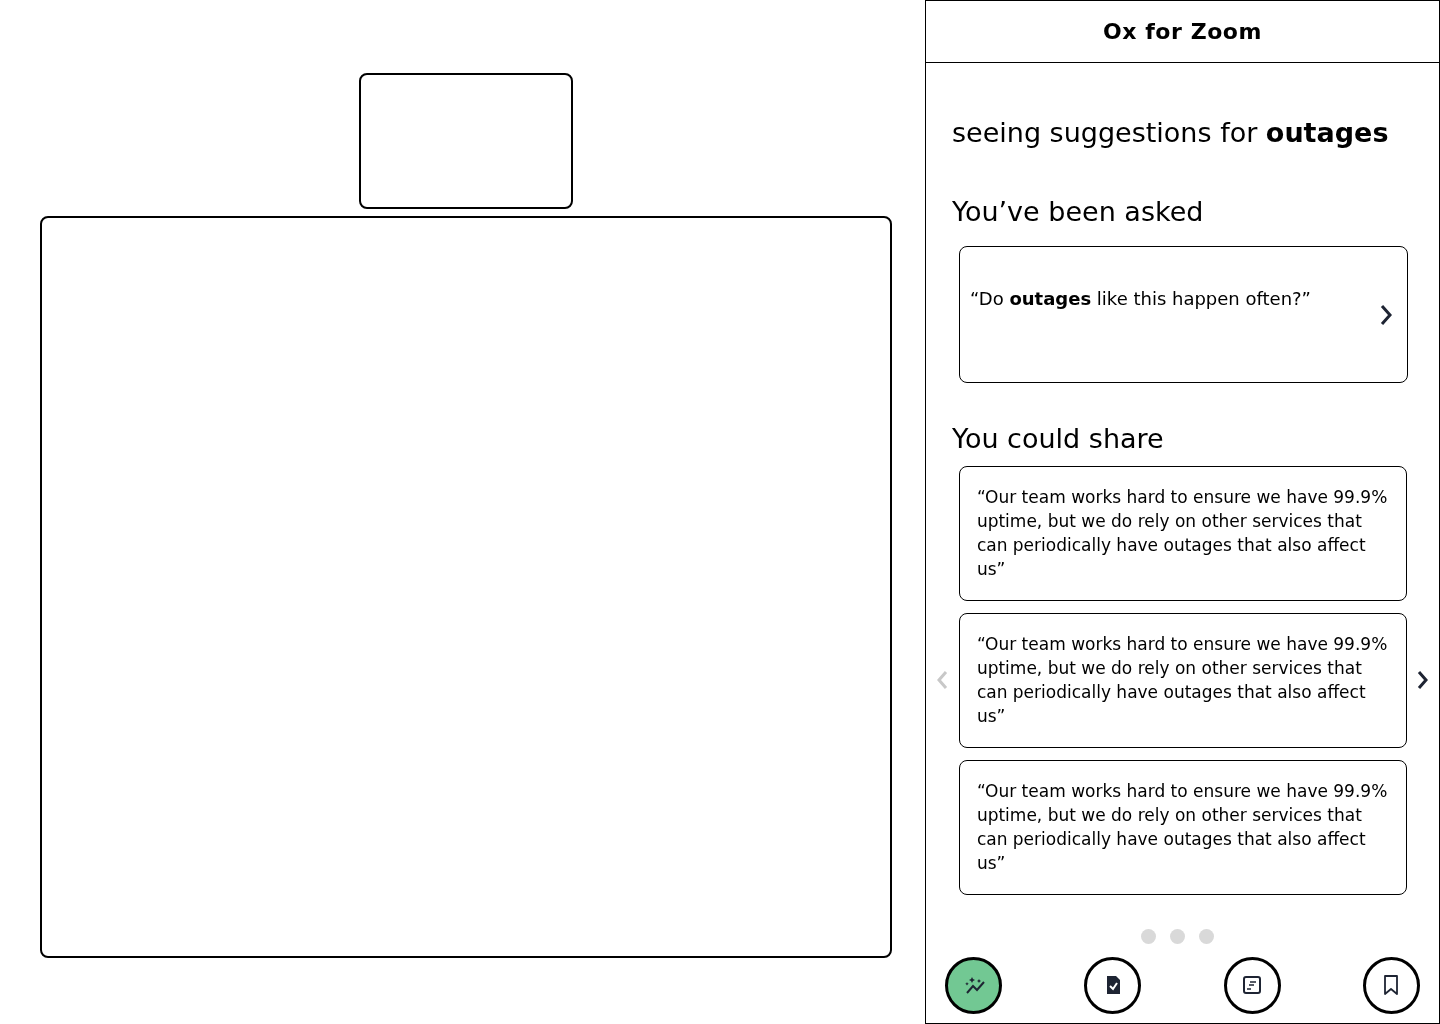 This screenshot has height=1024, width=1440. Describe the element at coordinates (1386, 314) in the screenshot. I see `chevron-right-icon` at that location.